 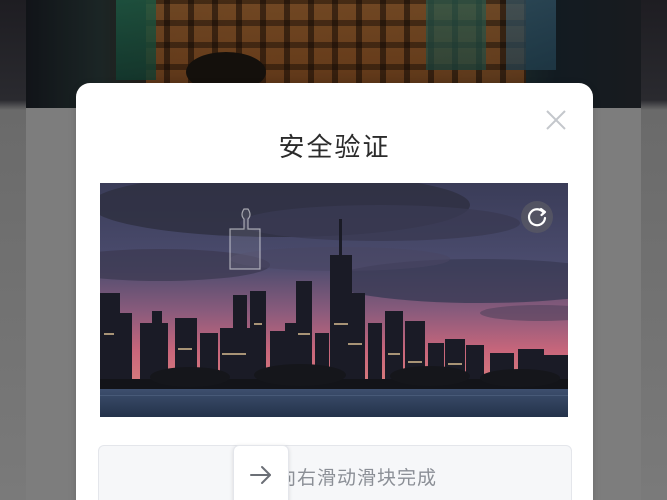 I want to click on slider-track: 向右滑动滑块完成, so click(x=335, y=472).